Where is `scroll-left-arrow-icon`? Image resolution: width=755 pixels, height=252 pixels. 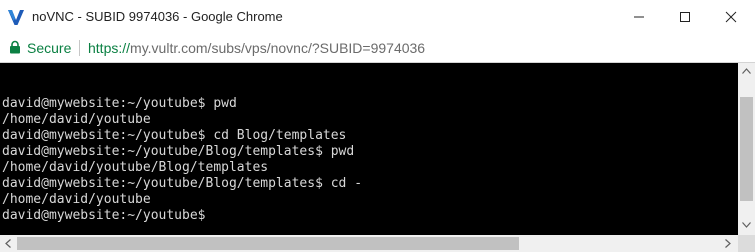
scroll-left-arrow-icon is located at coordinates (8, 243).